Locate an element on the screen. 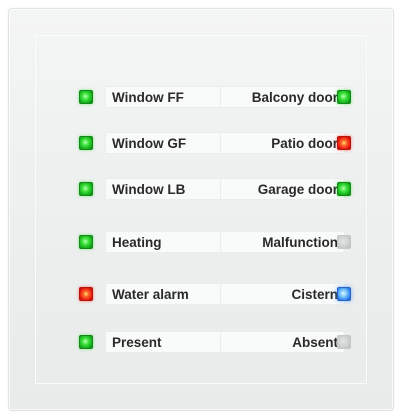 The image size is (400, 417). garage-door-led-icon is located at coordinates (344, 189).